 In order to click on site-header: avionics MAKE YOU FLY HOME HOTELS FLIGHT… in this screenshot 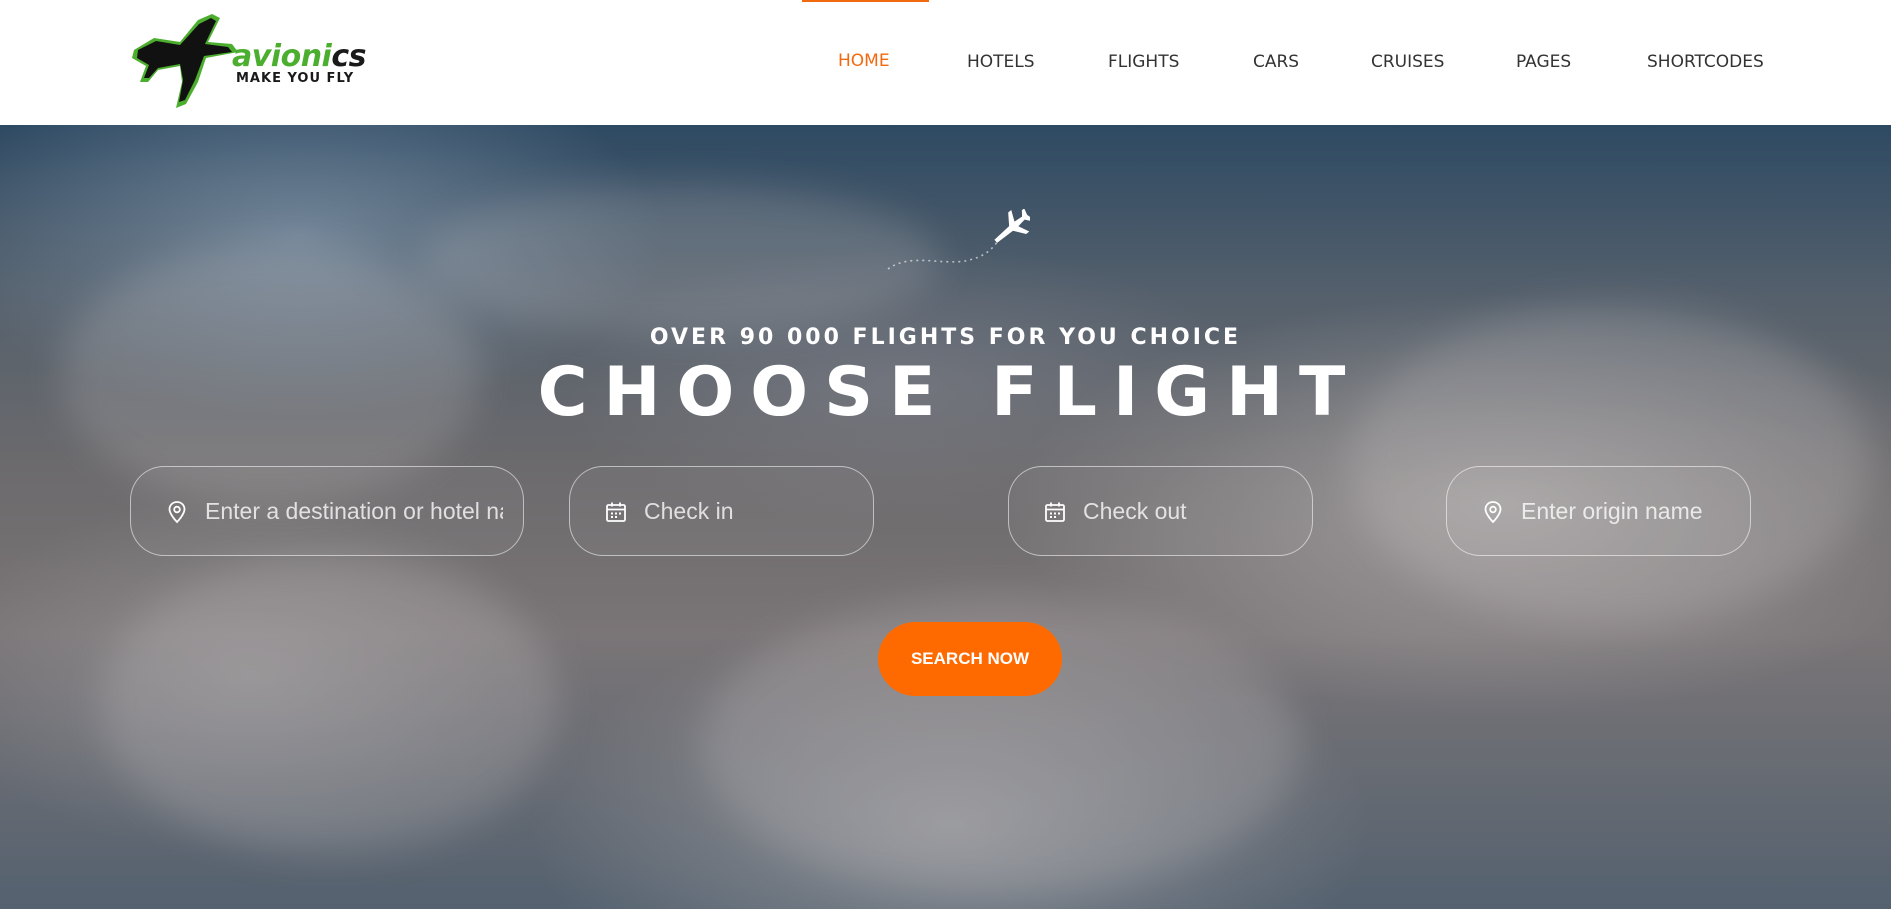, I will do `click(945, 62)`.